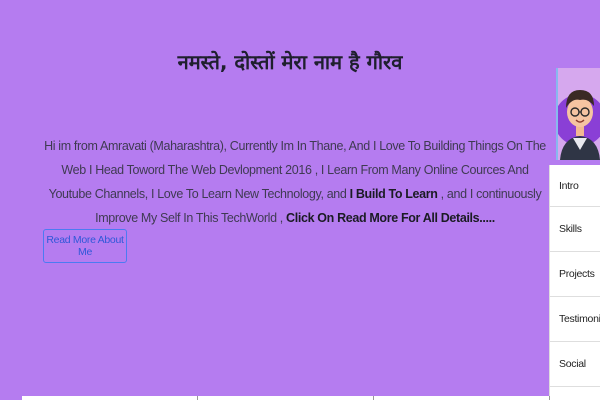  Describe the element at coordinates (575, 364) in the screenshot. I see `menu-item-social: Social` at that location.